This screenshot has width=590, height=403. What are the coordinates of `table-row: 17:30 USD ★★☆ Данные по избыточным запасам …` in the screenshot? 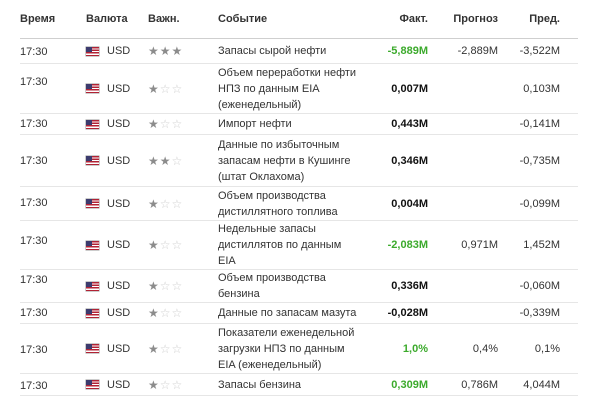 It's located at (299, 160).